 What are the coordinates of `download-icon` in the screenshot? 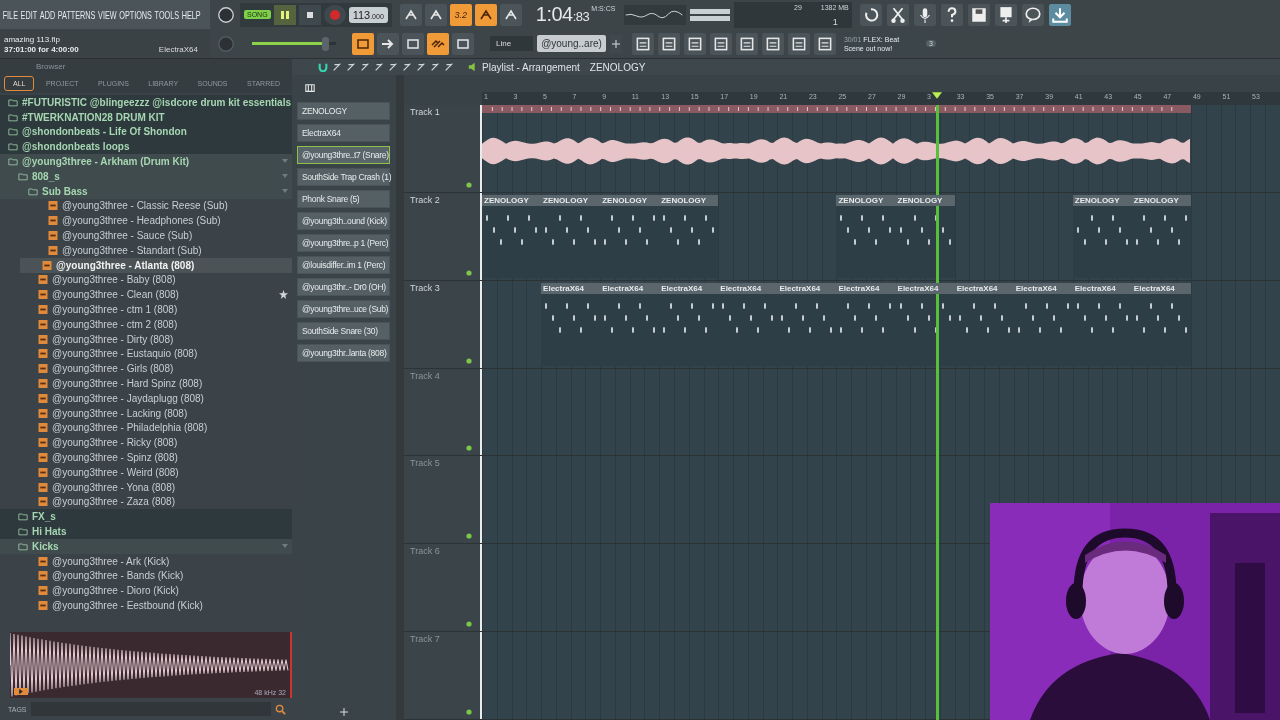 It's located at (1059, 14).